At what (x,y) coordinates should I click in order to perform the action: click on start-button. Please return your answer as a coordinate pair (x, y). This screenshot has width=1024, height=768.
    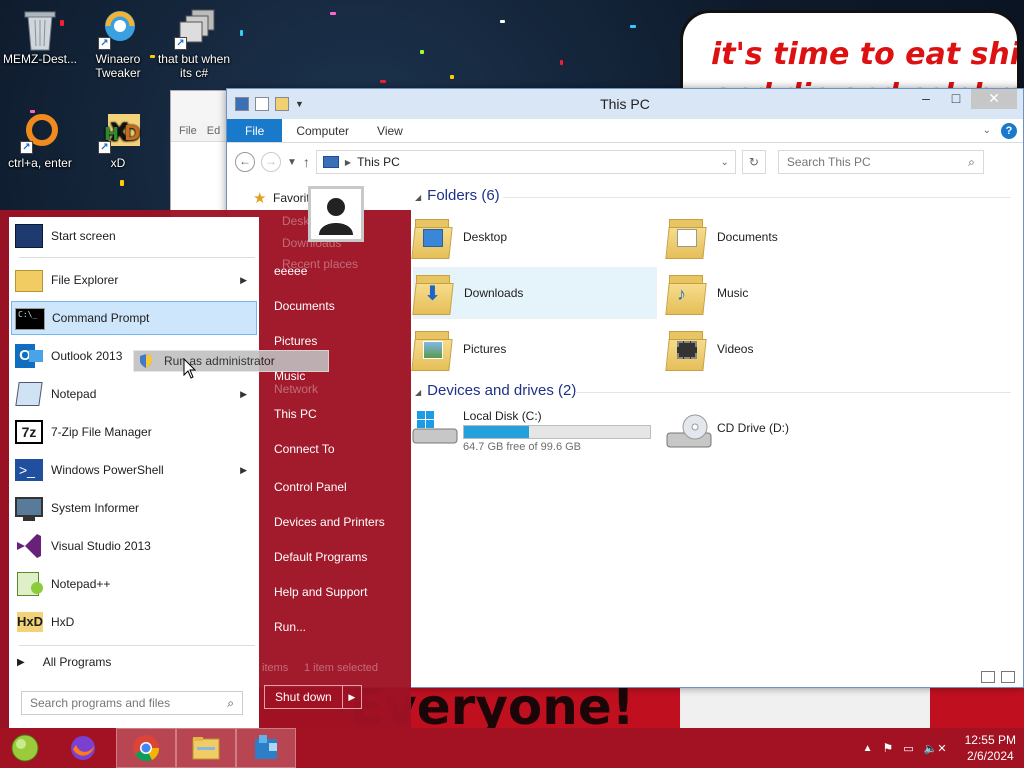
    Looking at the image, I should click on (25, 748).